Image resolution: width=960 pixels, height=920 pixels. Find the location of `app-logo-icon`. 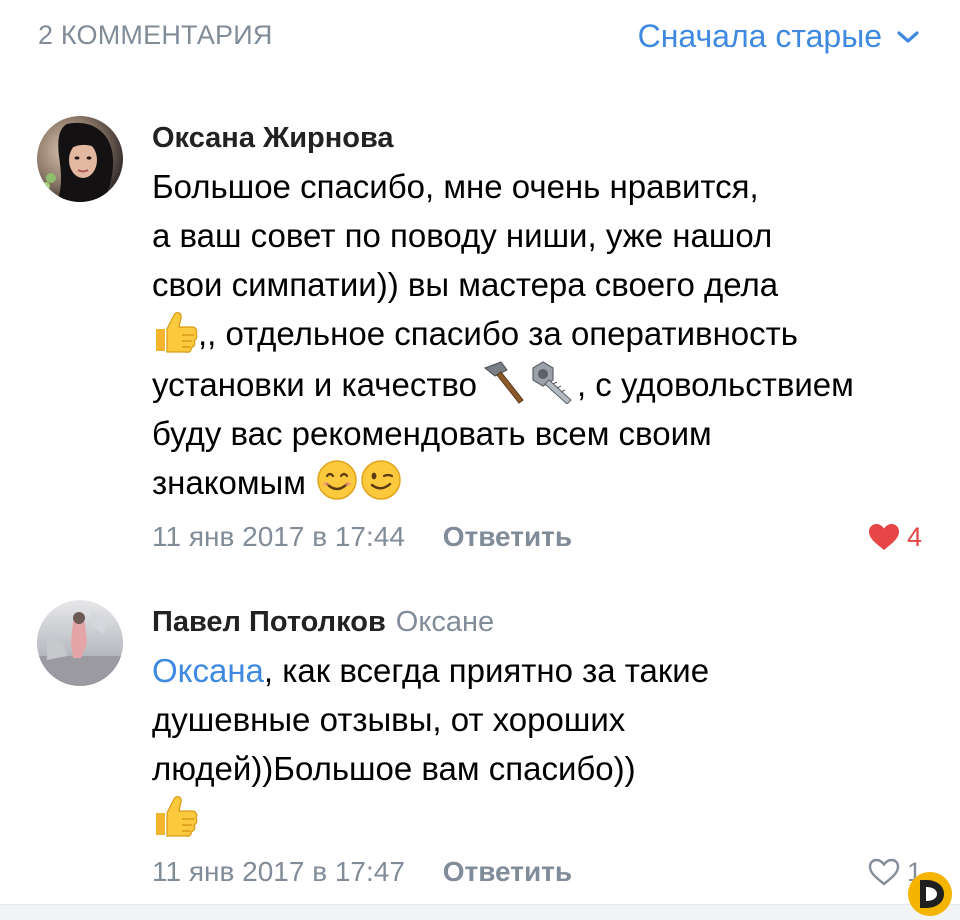

app-logo-icon is located at coordinates (930, 894).